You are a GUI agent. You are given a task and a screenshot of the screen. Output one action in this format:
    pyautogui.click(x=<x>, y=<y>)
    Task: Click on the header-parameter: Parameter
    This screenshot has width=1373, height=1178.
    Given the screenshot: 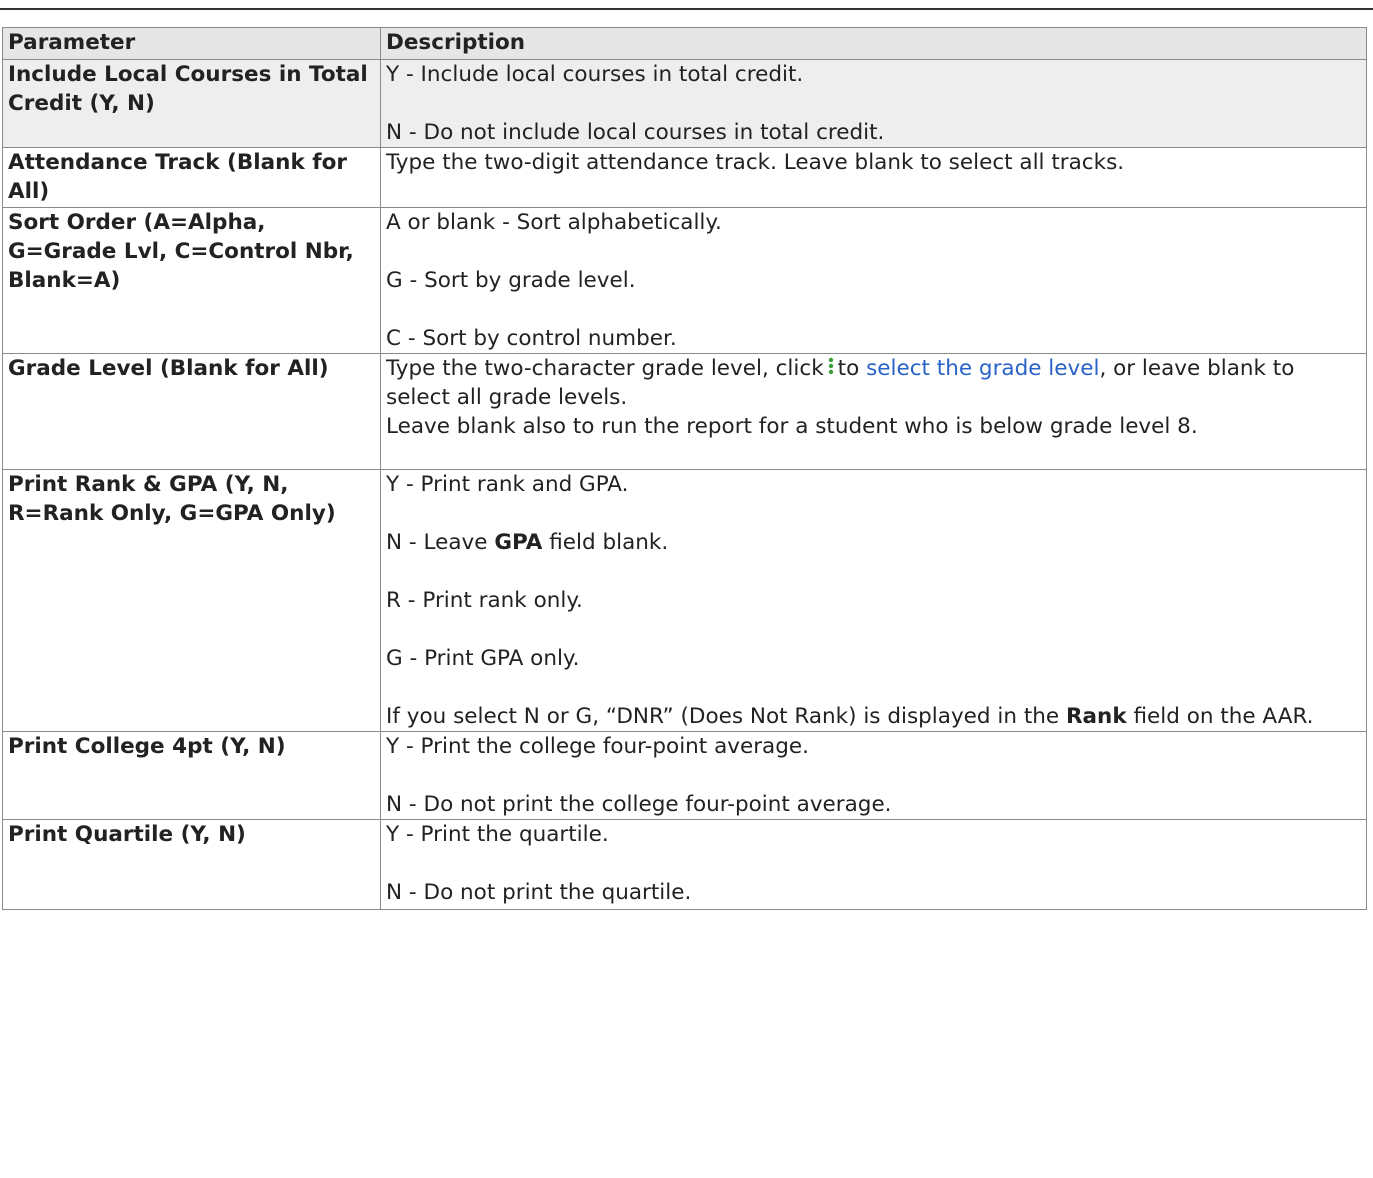 What is the action you would take?
    pyautogui.click(x=191, y=43)
    